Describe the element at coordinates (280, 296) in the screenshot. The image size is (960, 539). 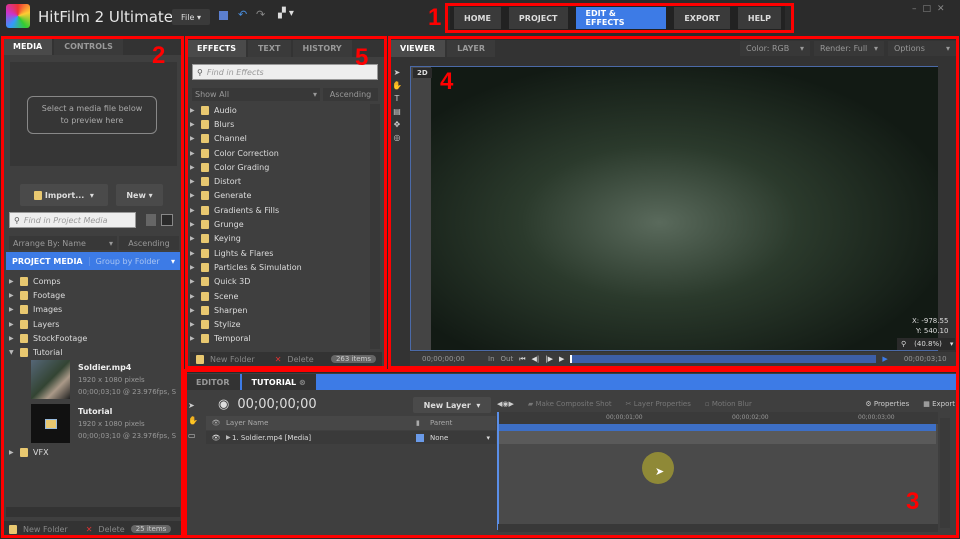
I see `effect-category: ▶ Scene` at that location.